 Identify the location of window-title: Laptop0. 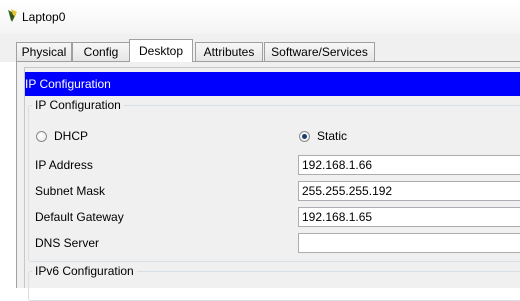
(44, 17).